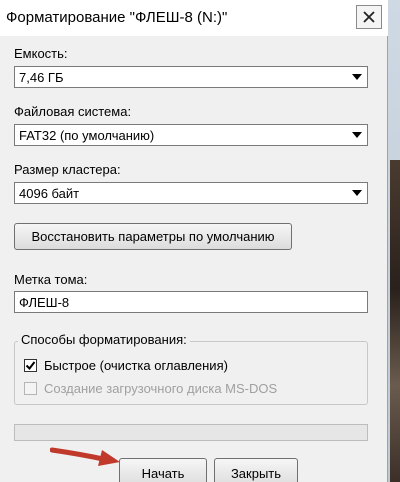 This screenshot has width=400, height=482. I want to click on cluster-size-select: 4096 байт, so click(191, 193).